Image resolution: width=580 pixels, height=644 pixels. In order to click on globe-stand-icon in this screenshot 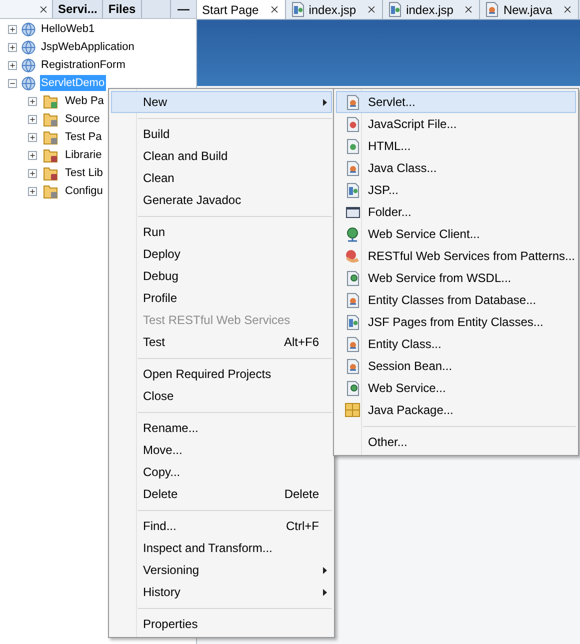, I will do `click(352, 234)`.